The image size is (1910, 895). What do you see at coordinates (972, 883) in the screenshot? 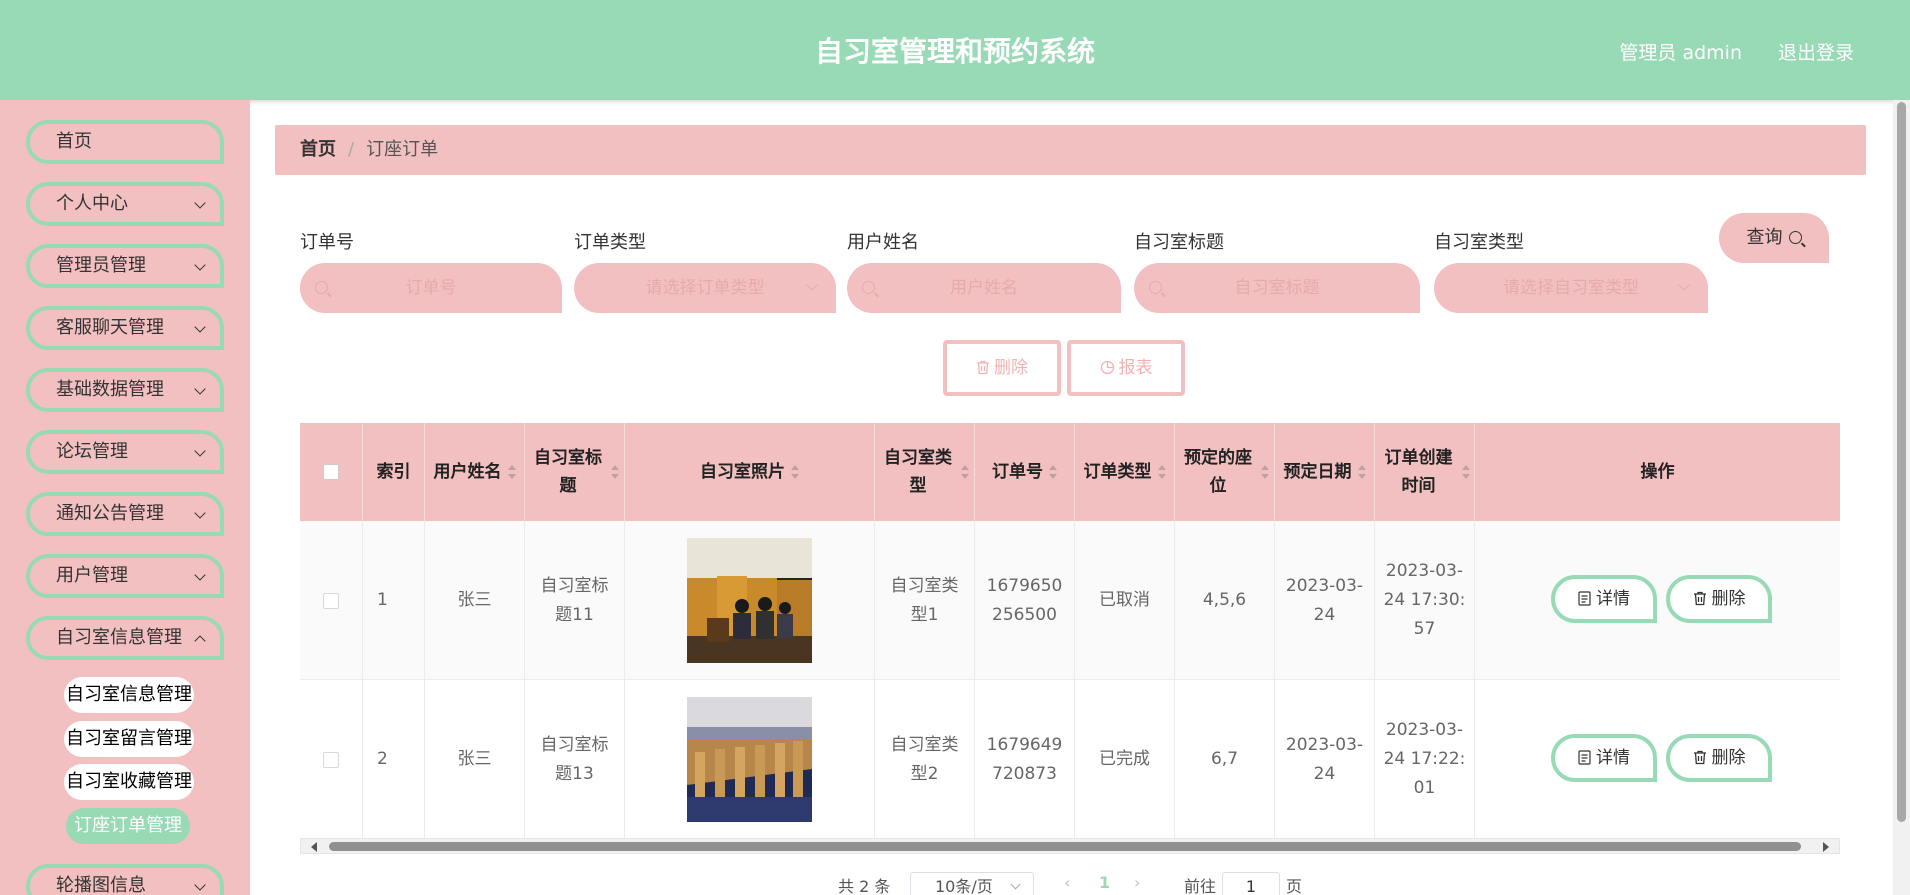
I see `page-size-select: 10条/页` at bounding box center [972, 883].